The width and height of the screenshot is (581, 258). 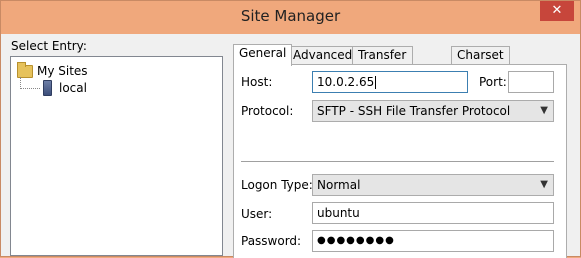 I want to click on server-icon, so click(x=47, y=88).